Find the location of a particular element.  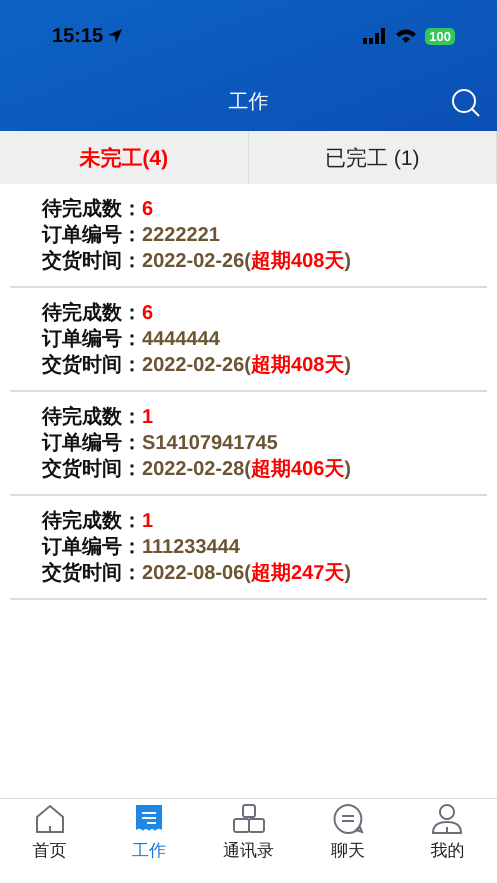

signal-icon is located at coordinates (375, 36).